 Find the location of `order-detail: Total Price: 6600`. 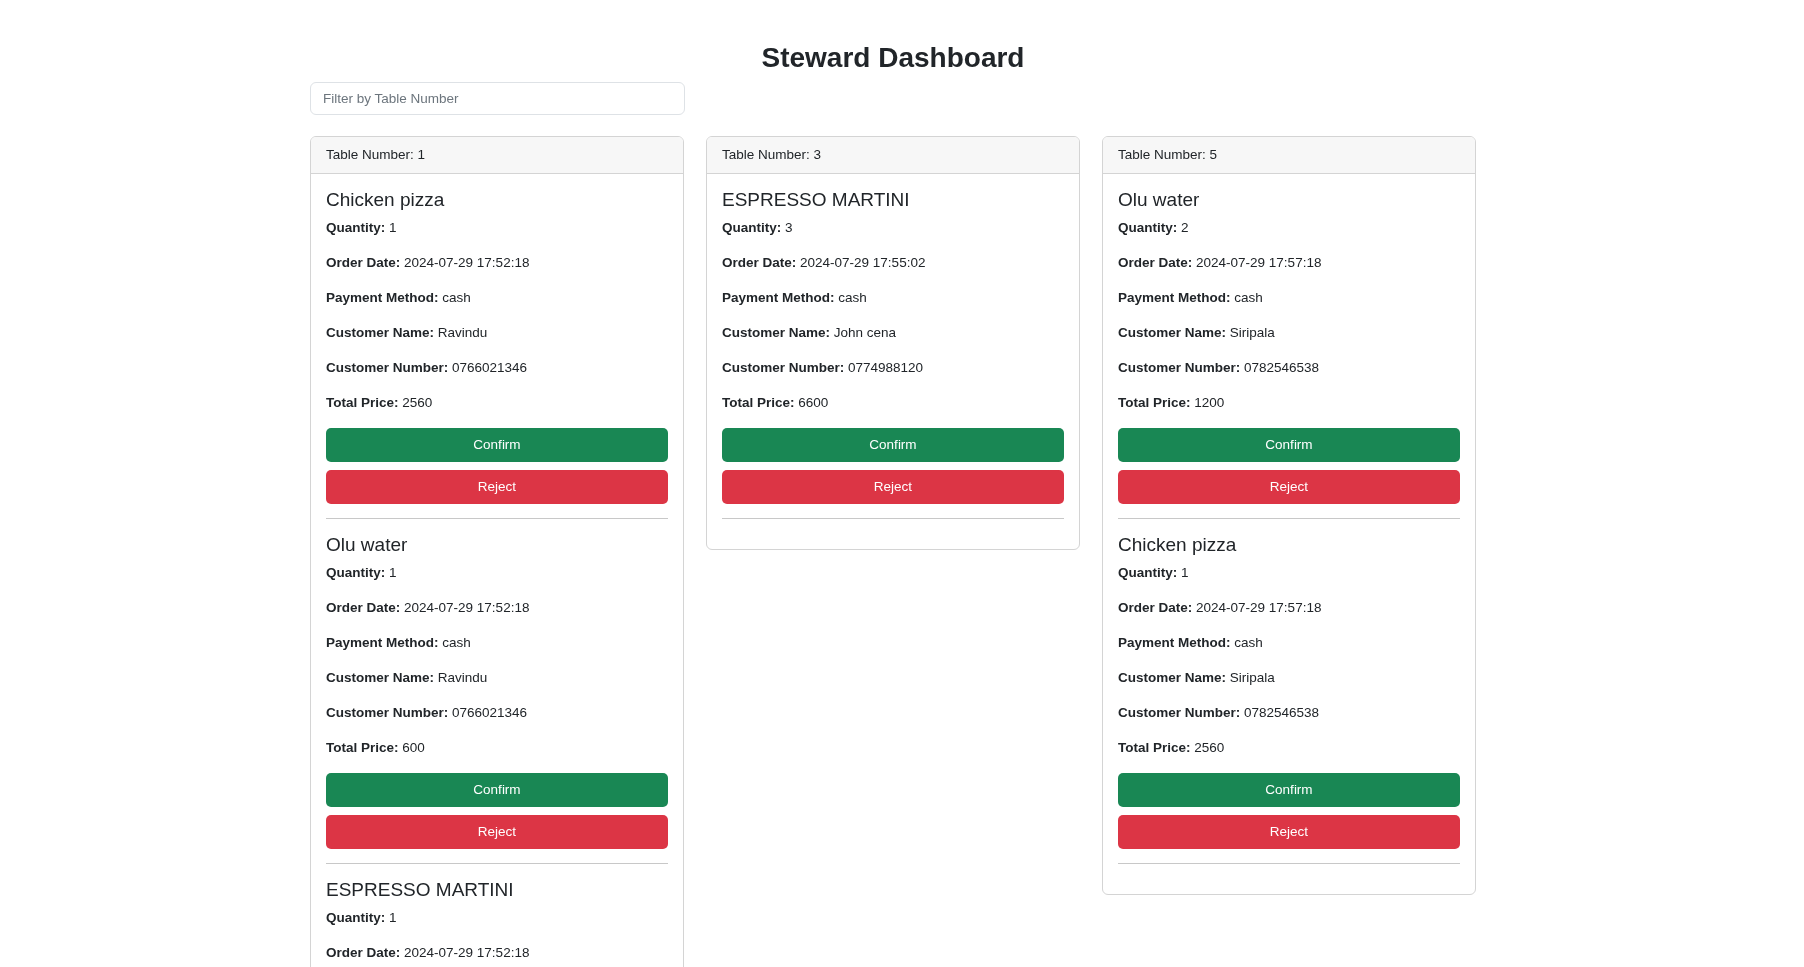

order-detail: Total Price: 6600 is located at coordinates (776, 403).